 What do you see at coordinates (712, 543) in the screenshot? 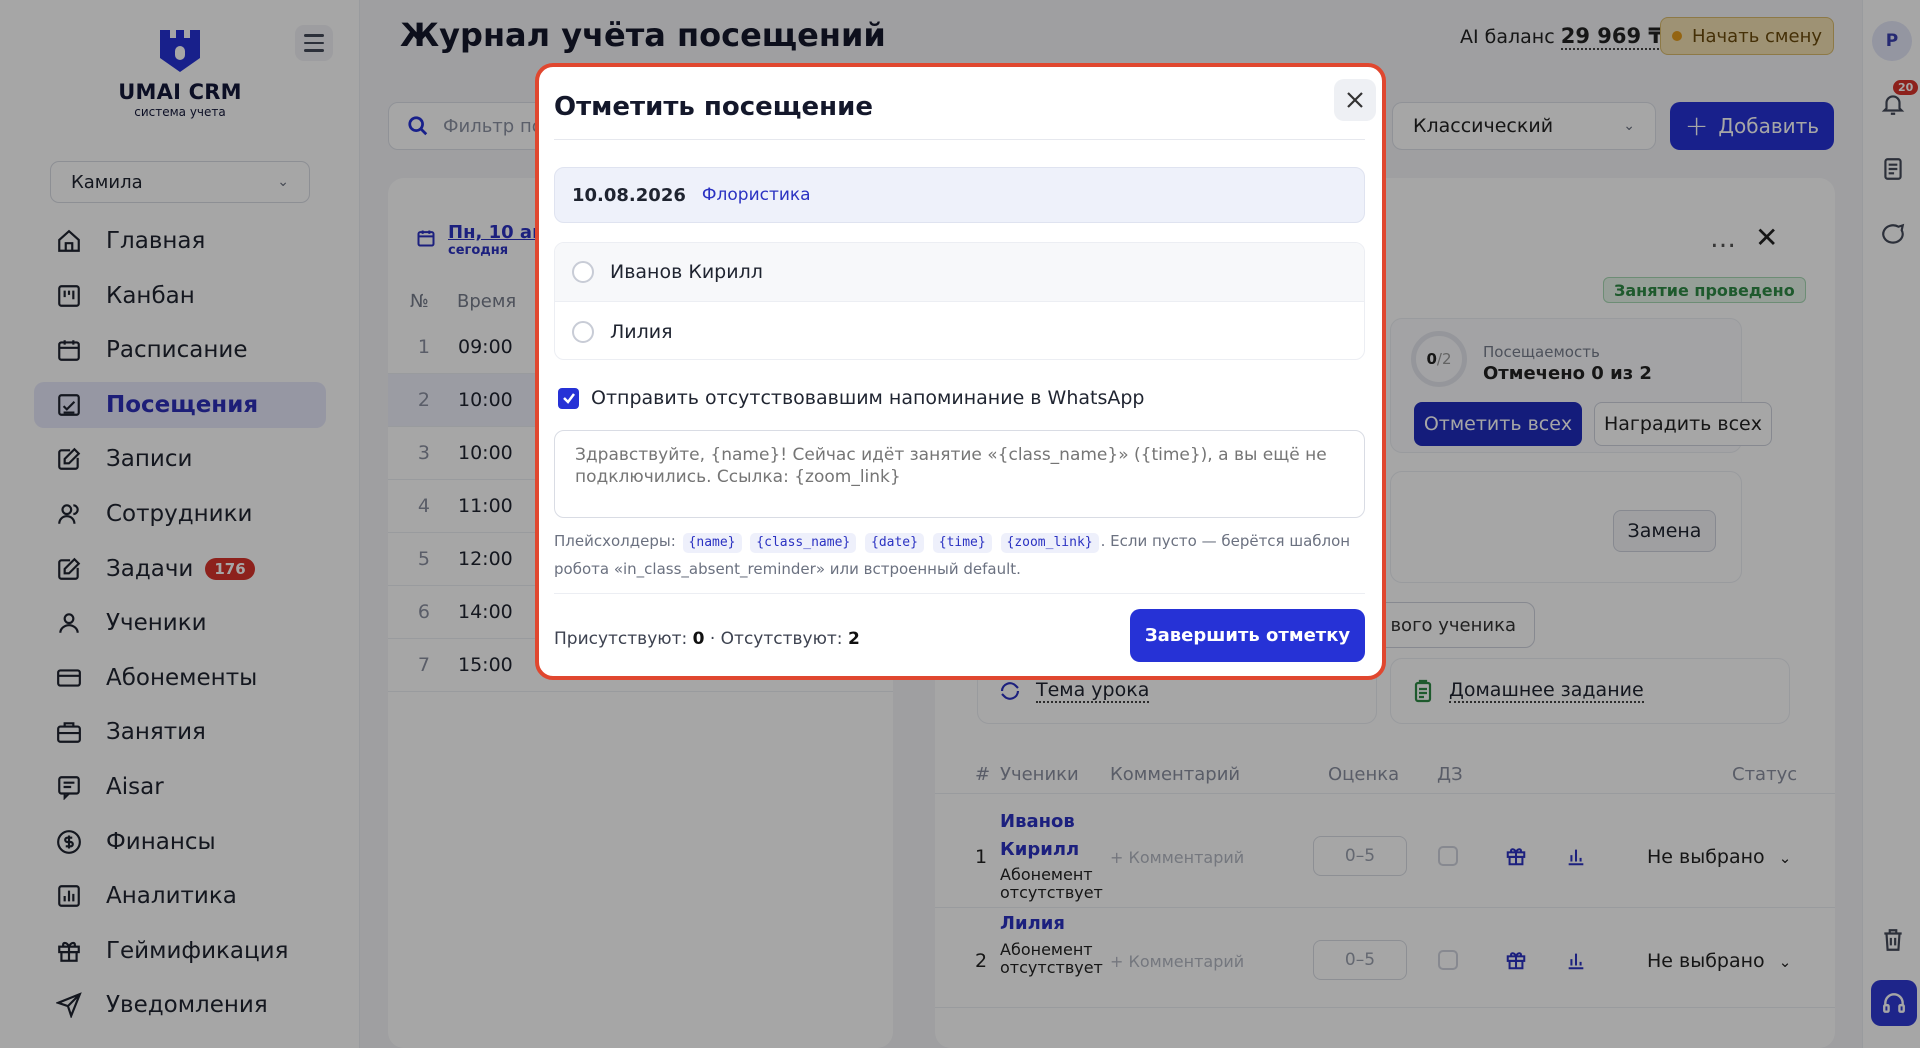
I see `placeholder-chip: {name}` at bounding box center [712, 543].